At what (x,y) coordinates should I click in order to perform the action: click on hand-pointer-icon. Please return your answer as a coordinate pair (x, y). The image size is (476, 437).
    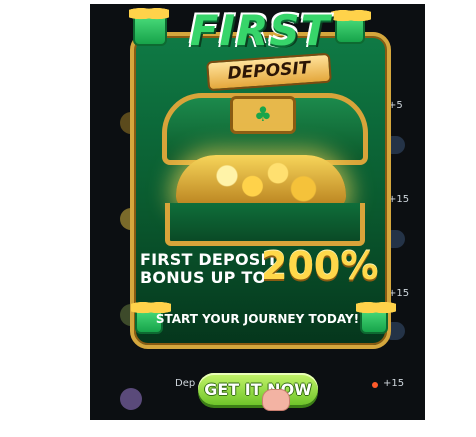
    Looking at the image, I should click on (276, 400).